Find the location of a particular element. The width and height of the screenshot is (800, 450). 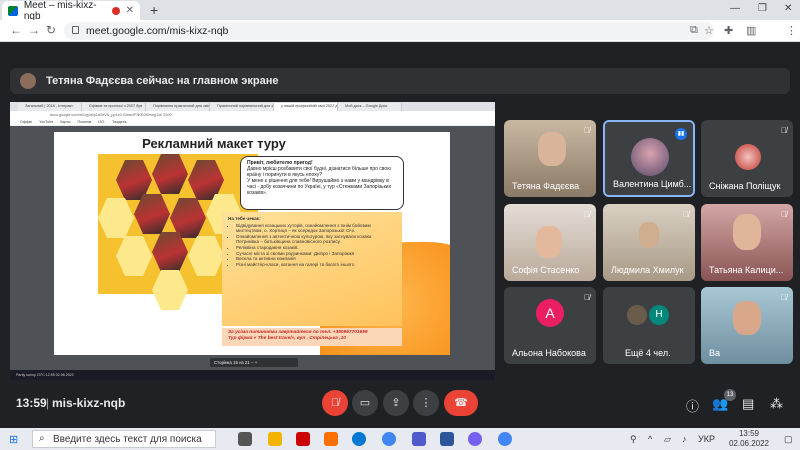

new-tab-button: + is located at coordinates (154, 10).